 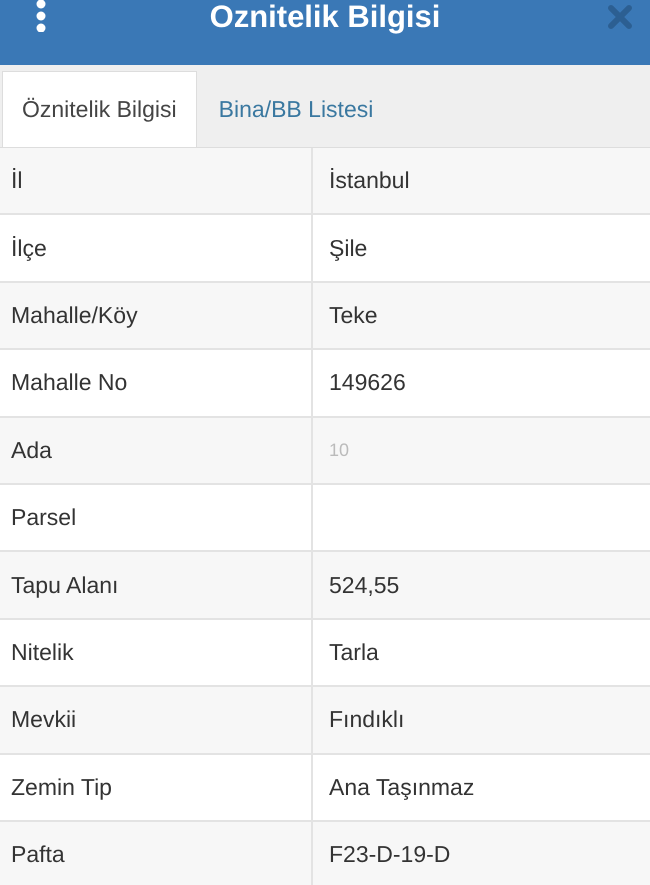 I want to click on table-cell-text: Zemin Tip, so click(x=61, y=787).